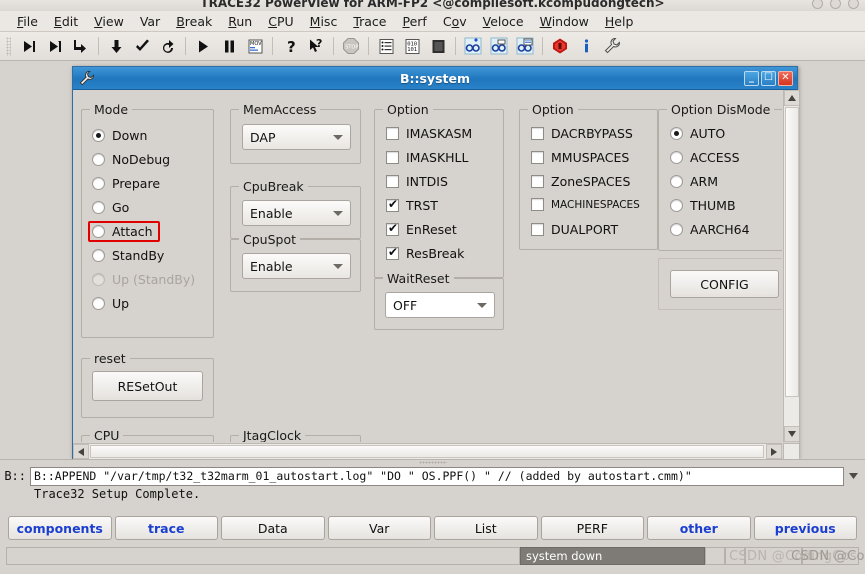 The height and width of the screenshot is (574, 865). What do you see at coordinates (429, 133) in the screenshot?
I see `checkbox-imaskasm: IMASKASM` at bounding box center [429, 133].